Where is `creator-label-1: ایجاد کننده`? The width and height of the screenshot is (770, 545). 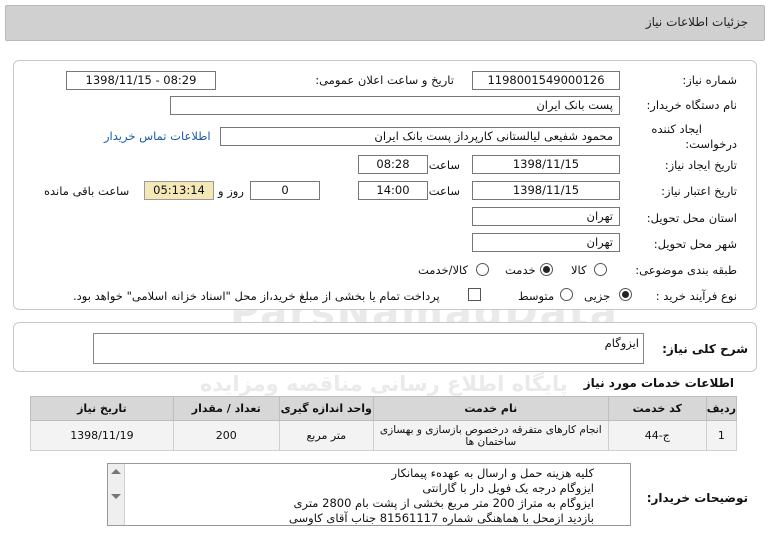 creator-label-1: ایجاد کننده is located at coordinates (676, 129).